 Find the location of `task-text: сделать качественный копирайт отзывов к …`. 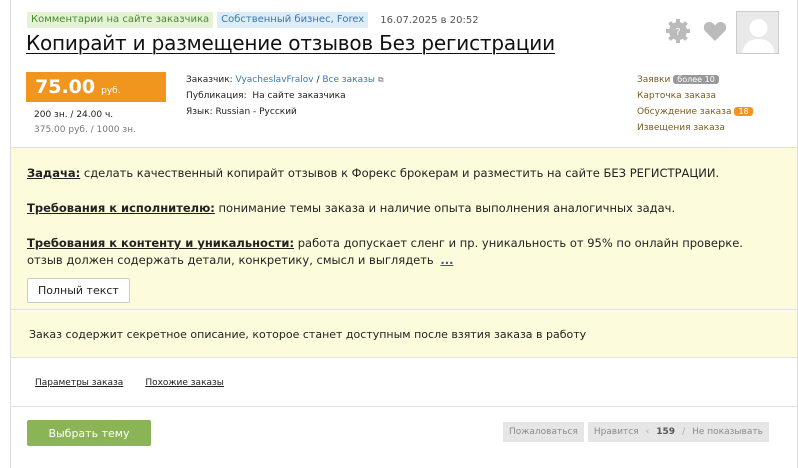

task-text: сделать качественный копирайт отзывов к … is located at coordinates (401, 173).